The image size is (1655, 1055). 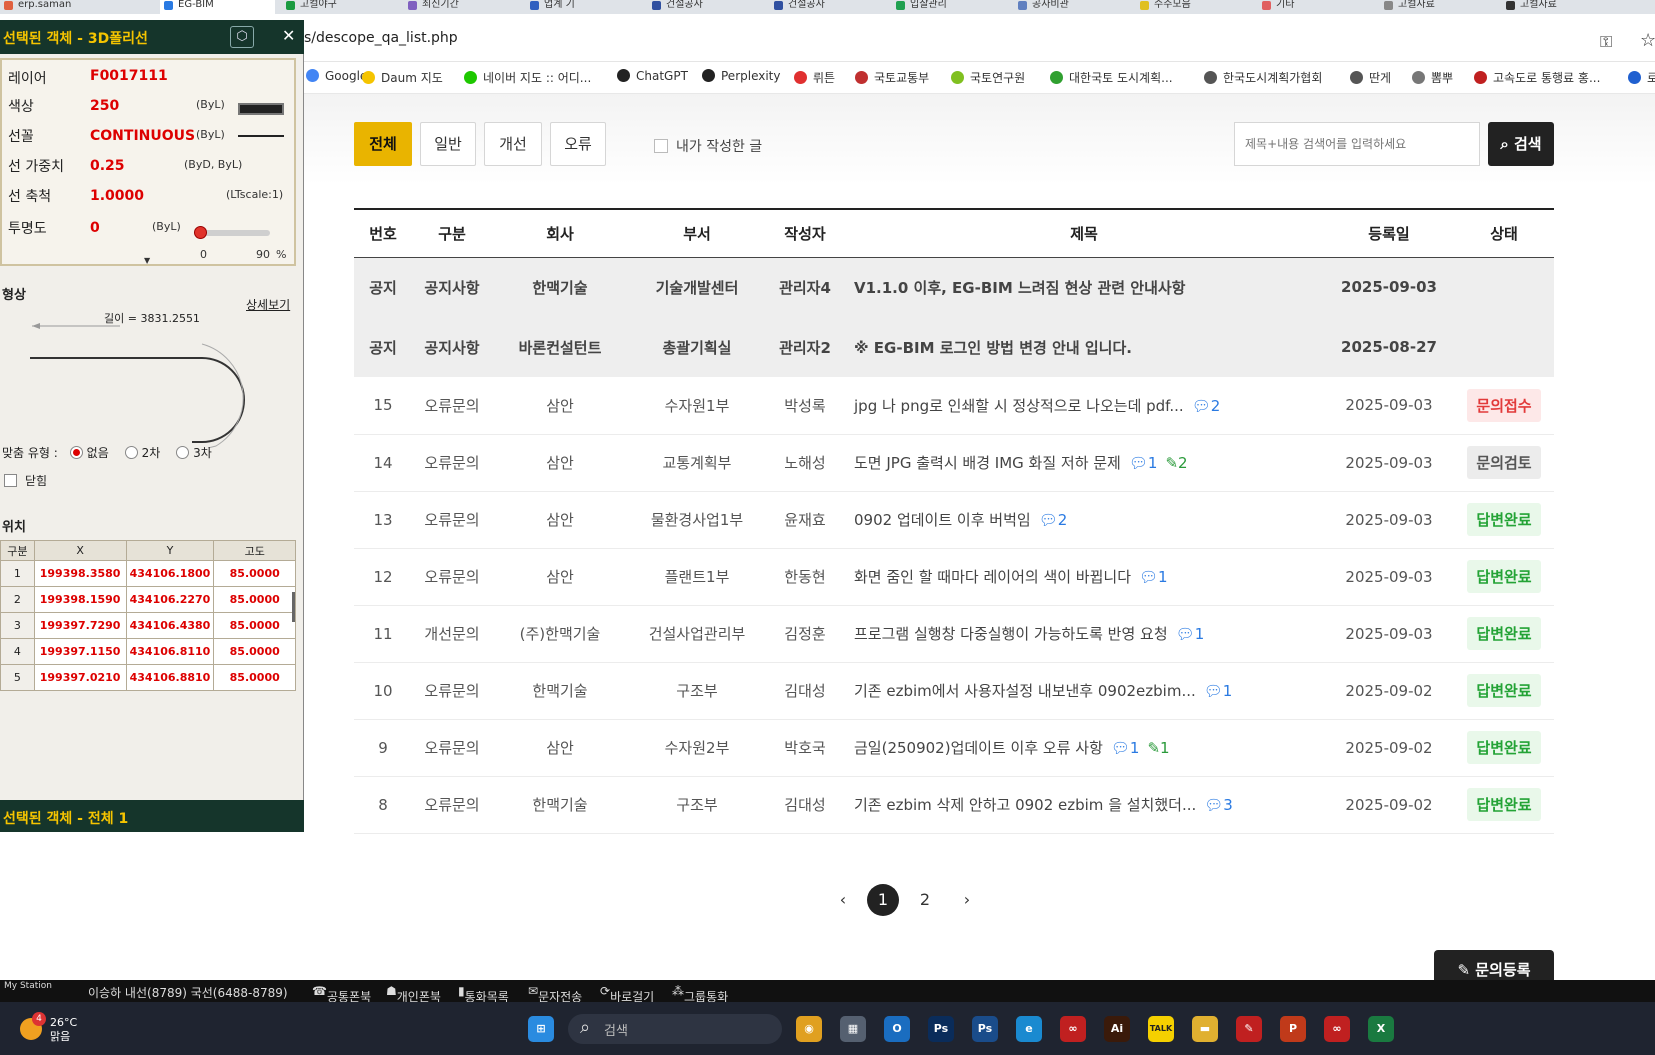 What do you see at coordinates (1432, 77) in the screenshot?
I see `bookmark-item: 뽐뿌` at bounding box center [1432, 77].